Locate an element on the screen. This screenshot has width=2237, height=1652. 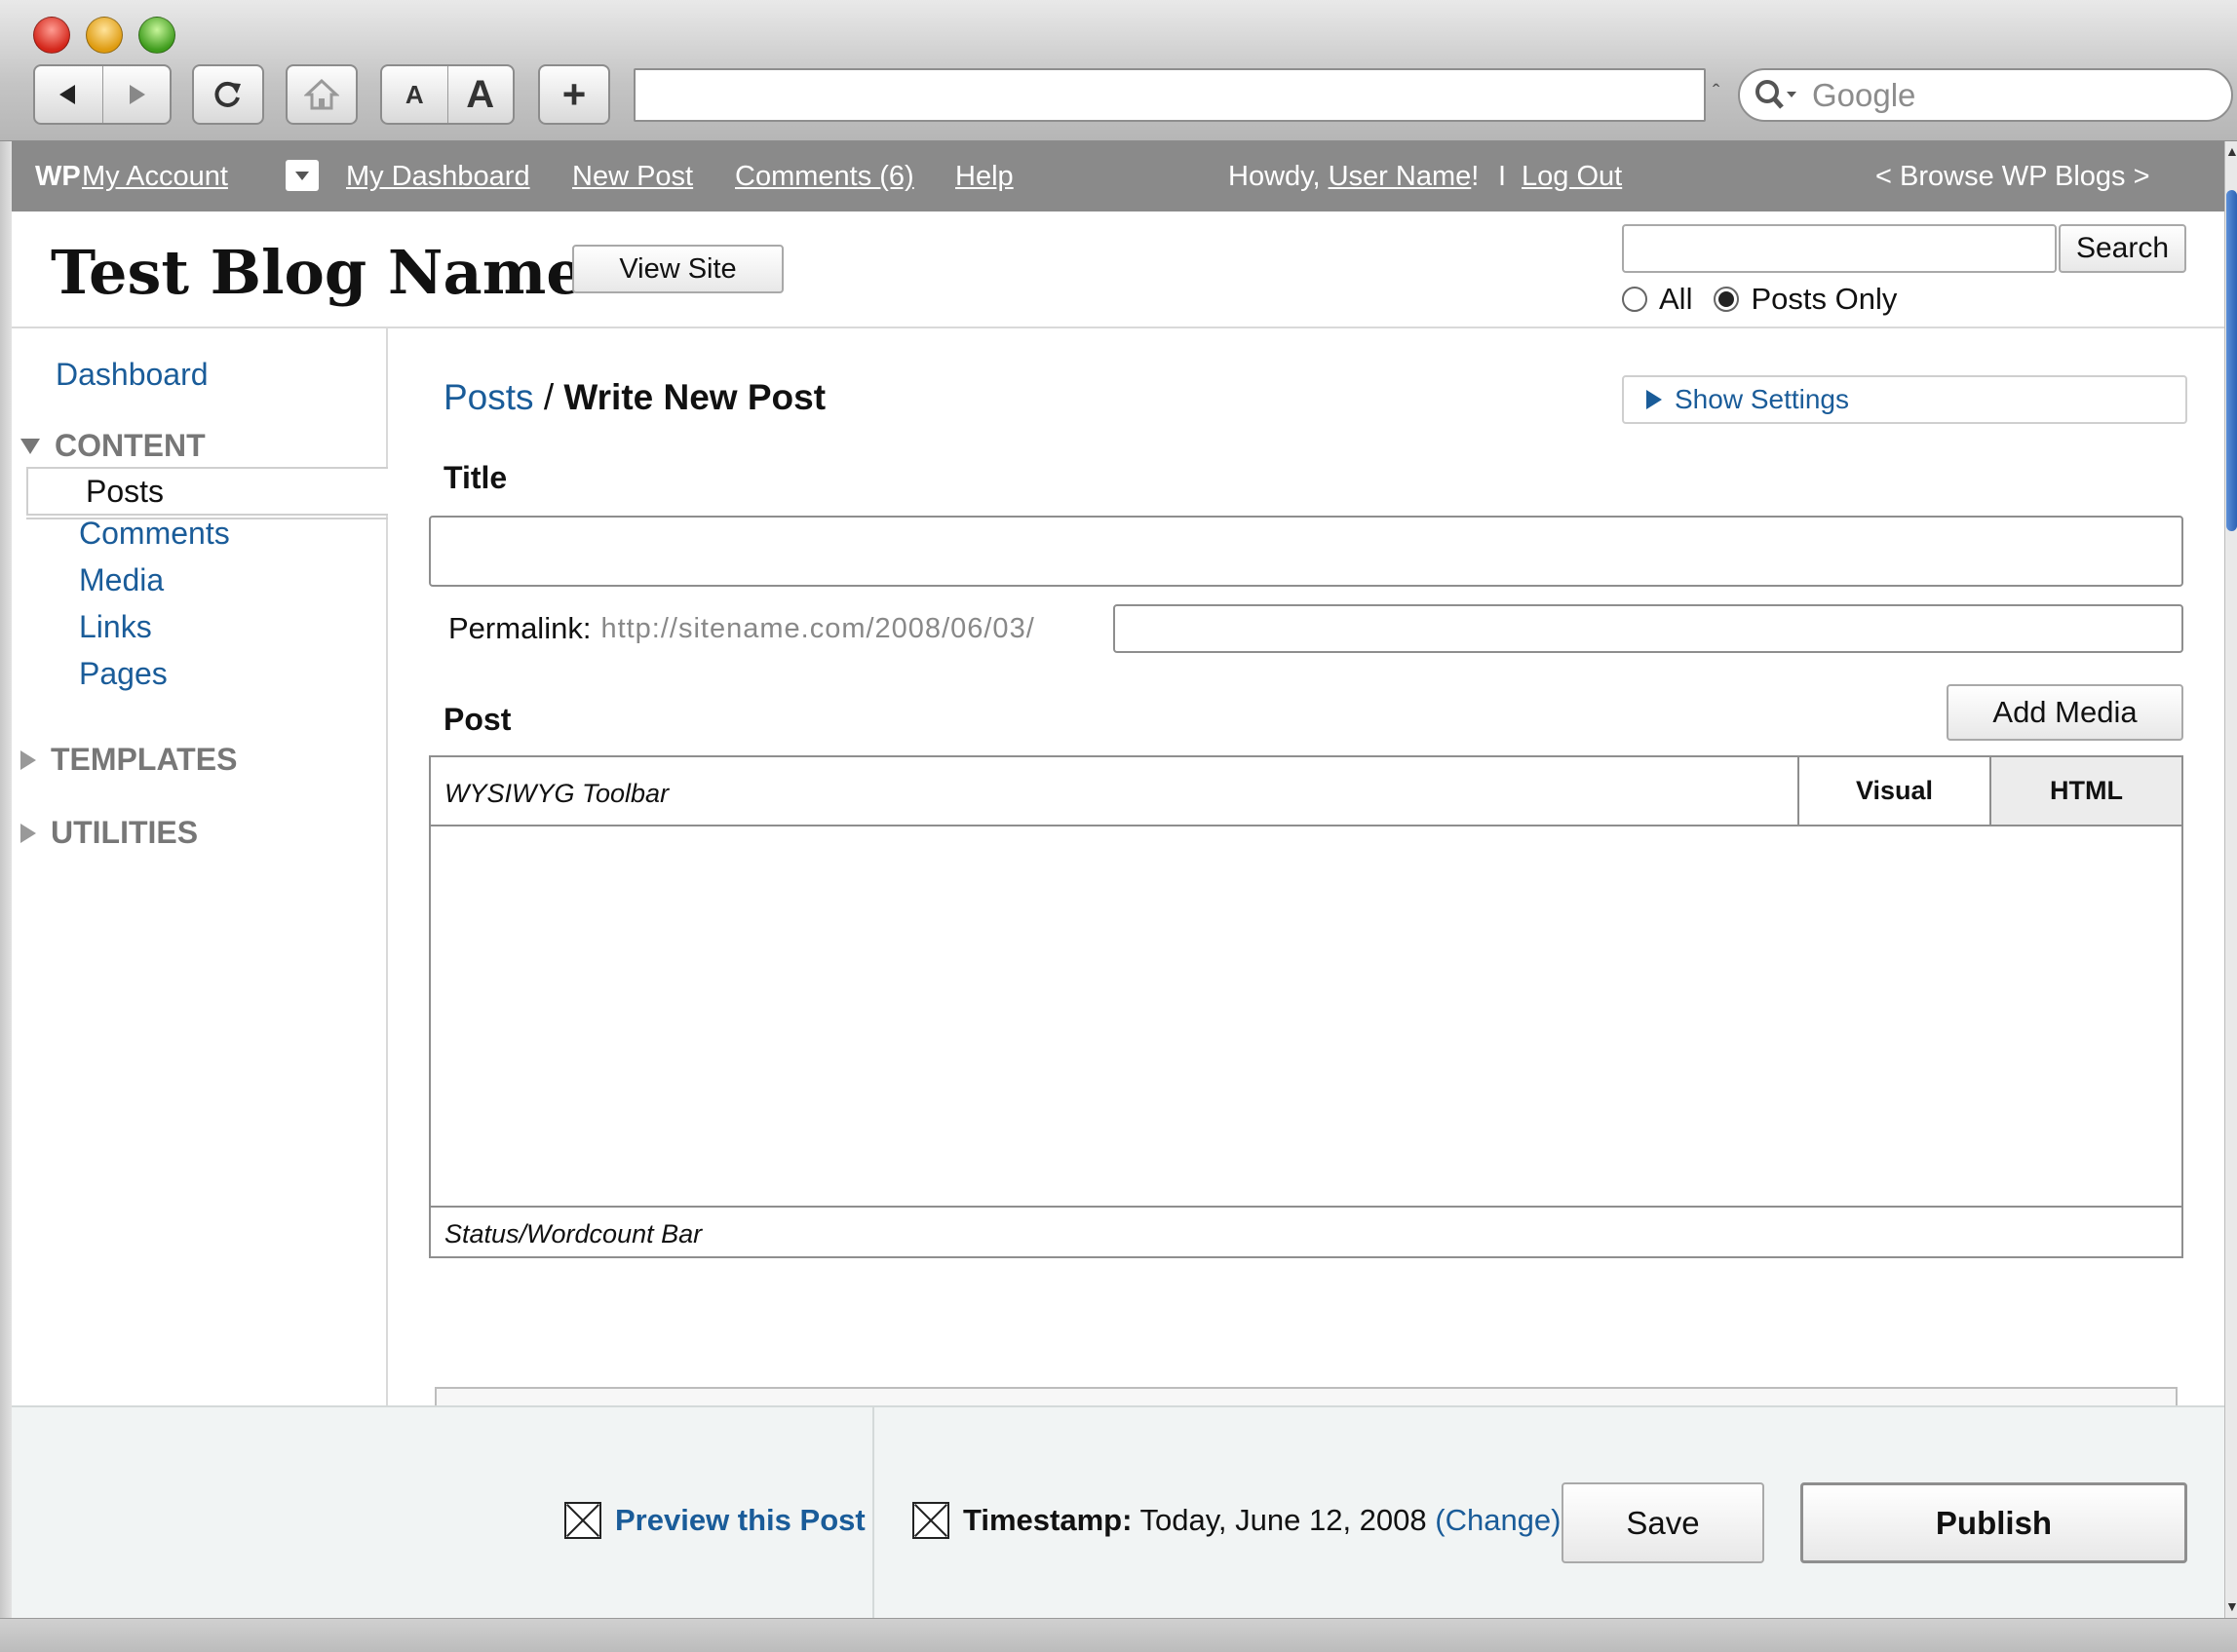
text-bigger-button: A is located at coordinates (480, 94).